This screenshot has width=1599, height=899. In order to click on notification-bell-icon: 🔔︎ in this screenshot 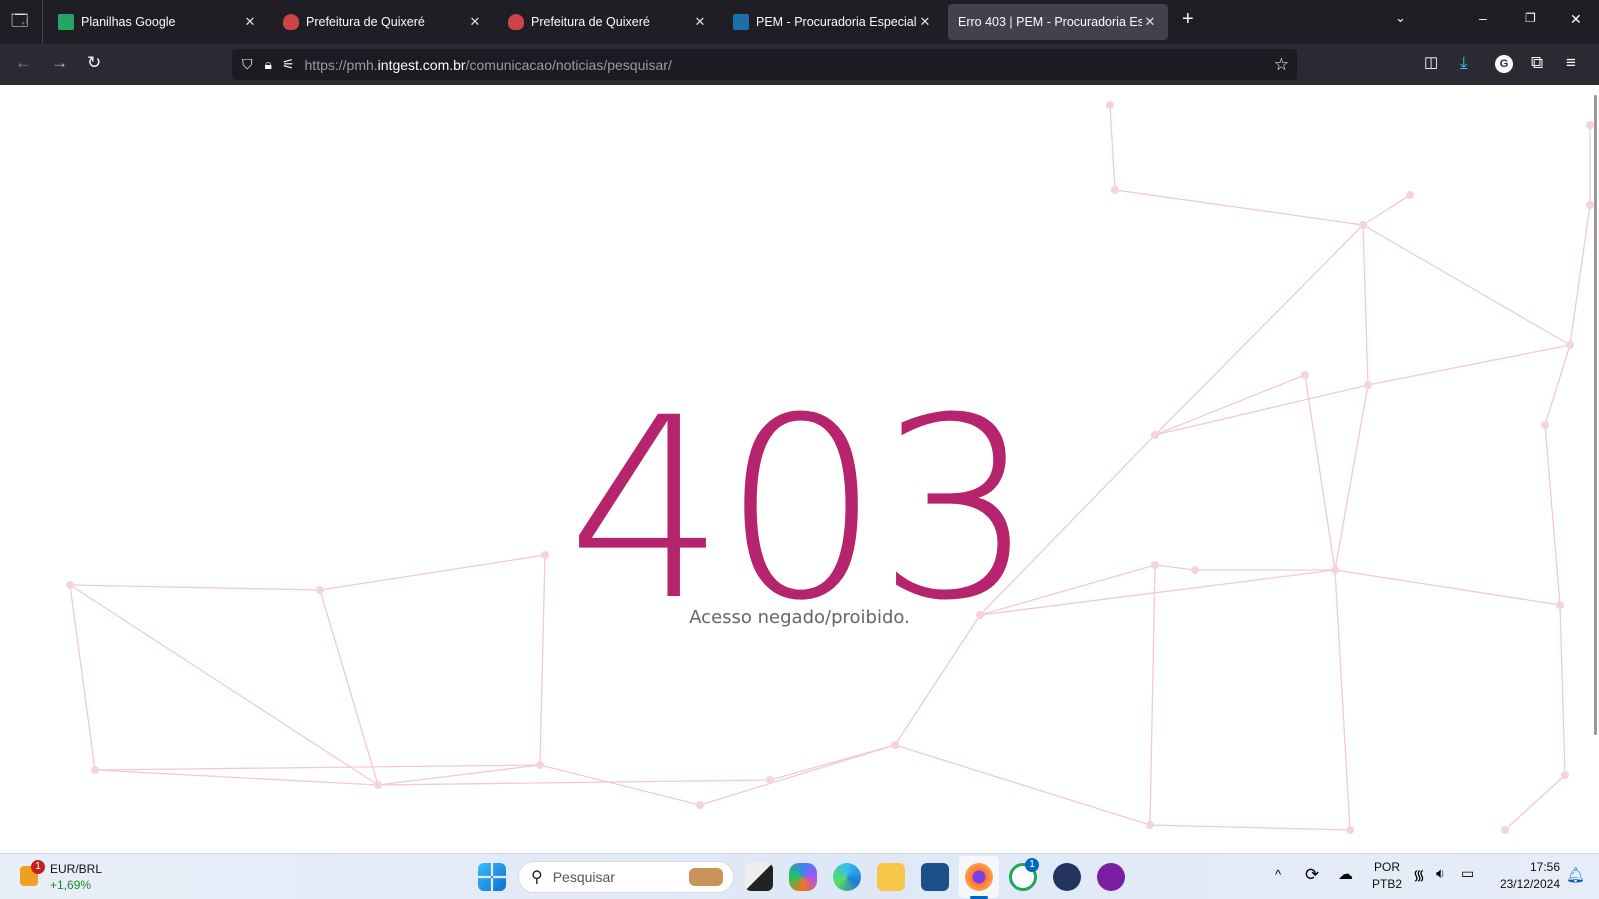, I will do `click(1575, 875)`.